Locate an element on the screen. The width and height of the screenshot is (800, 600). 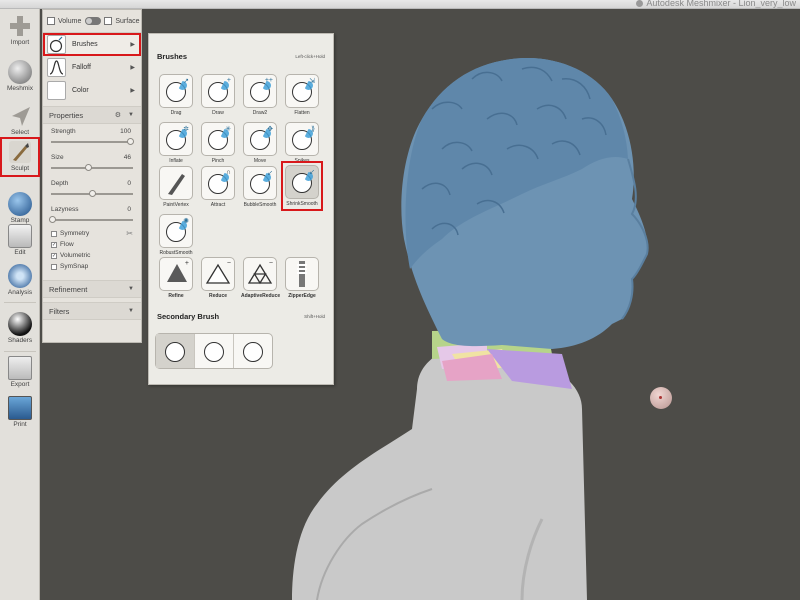
lazyness-slider: Lazyness 0 is located at coordinates (92, 215).